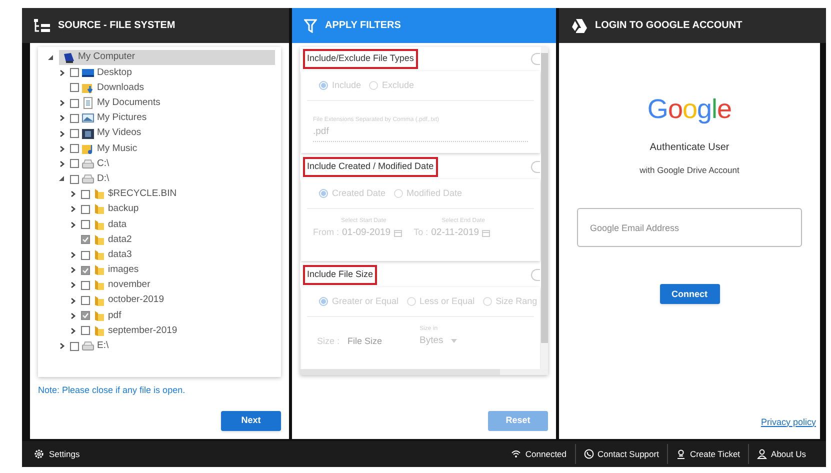 The height and width of the screenshot is (473, 831). I want to click on tree-item: My Computer, so click(167, 57).